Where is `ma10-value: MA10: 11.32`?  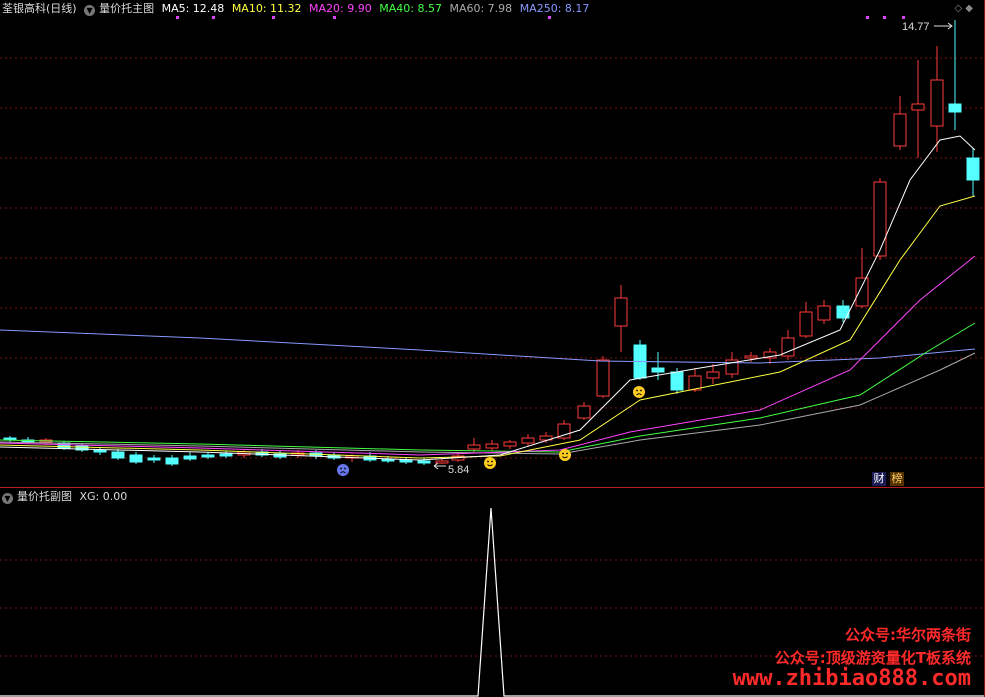
ma10-value: MA10: 11.32 is located at coordinates (266, 8).